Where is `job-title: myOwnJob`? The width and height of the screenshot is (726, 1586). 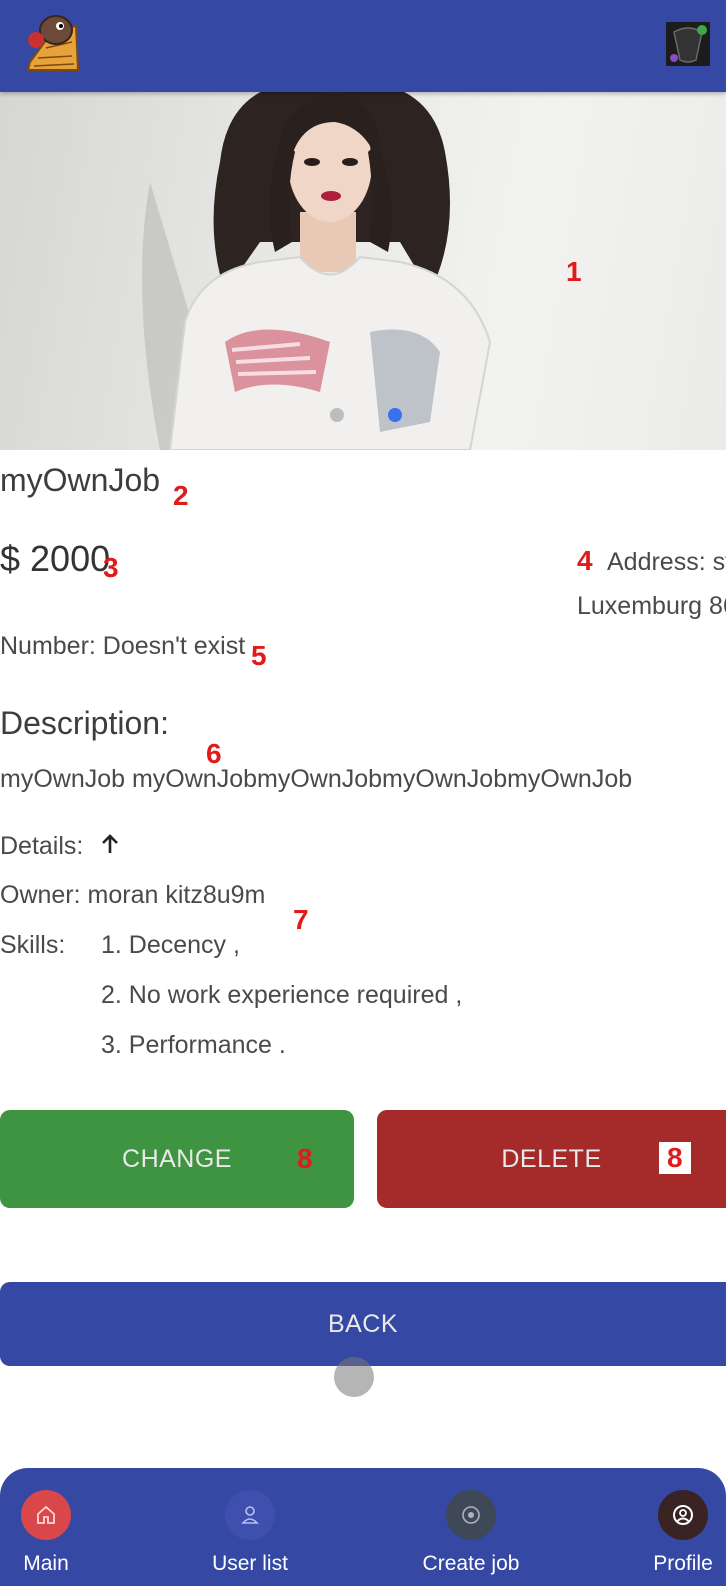
job-title: myOwnJob is located at coordinates (80, 480).